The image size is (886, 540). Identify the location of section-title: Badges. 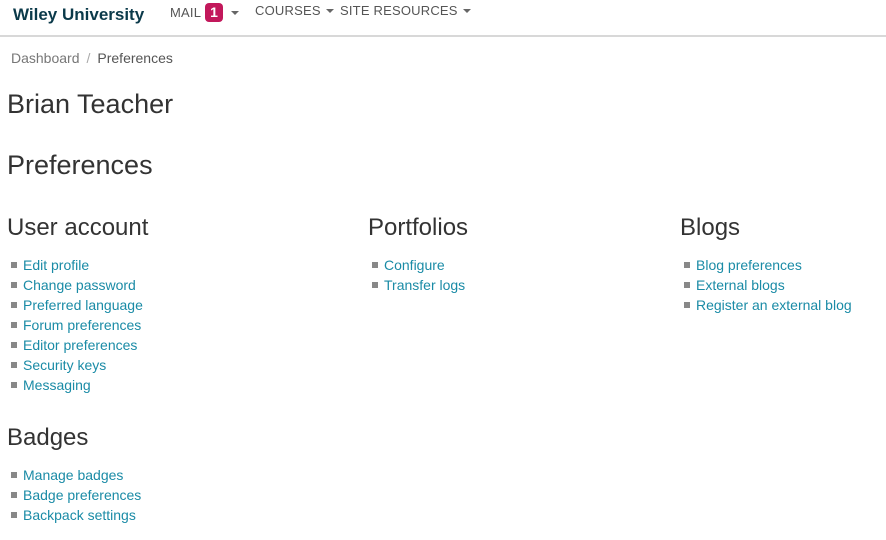
(48, 437).